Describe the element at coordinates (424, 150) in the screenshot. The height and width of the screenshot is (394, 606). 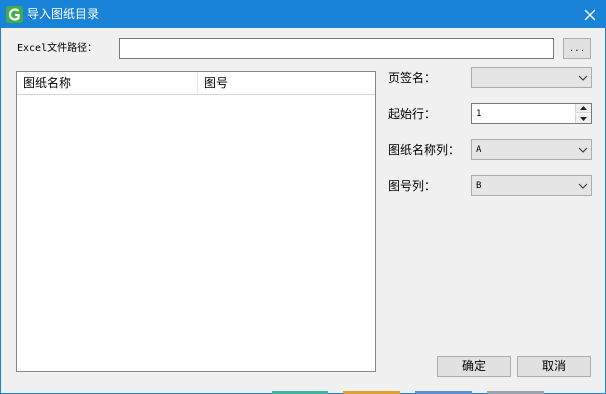
I see `drawing-name-column-label: 图纸名称列：` at that location.